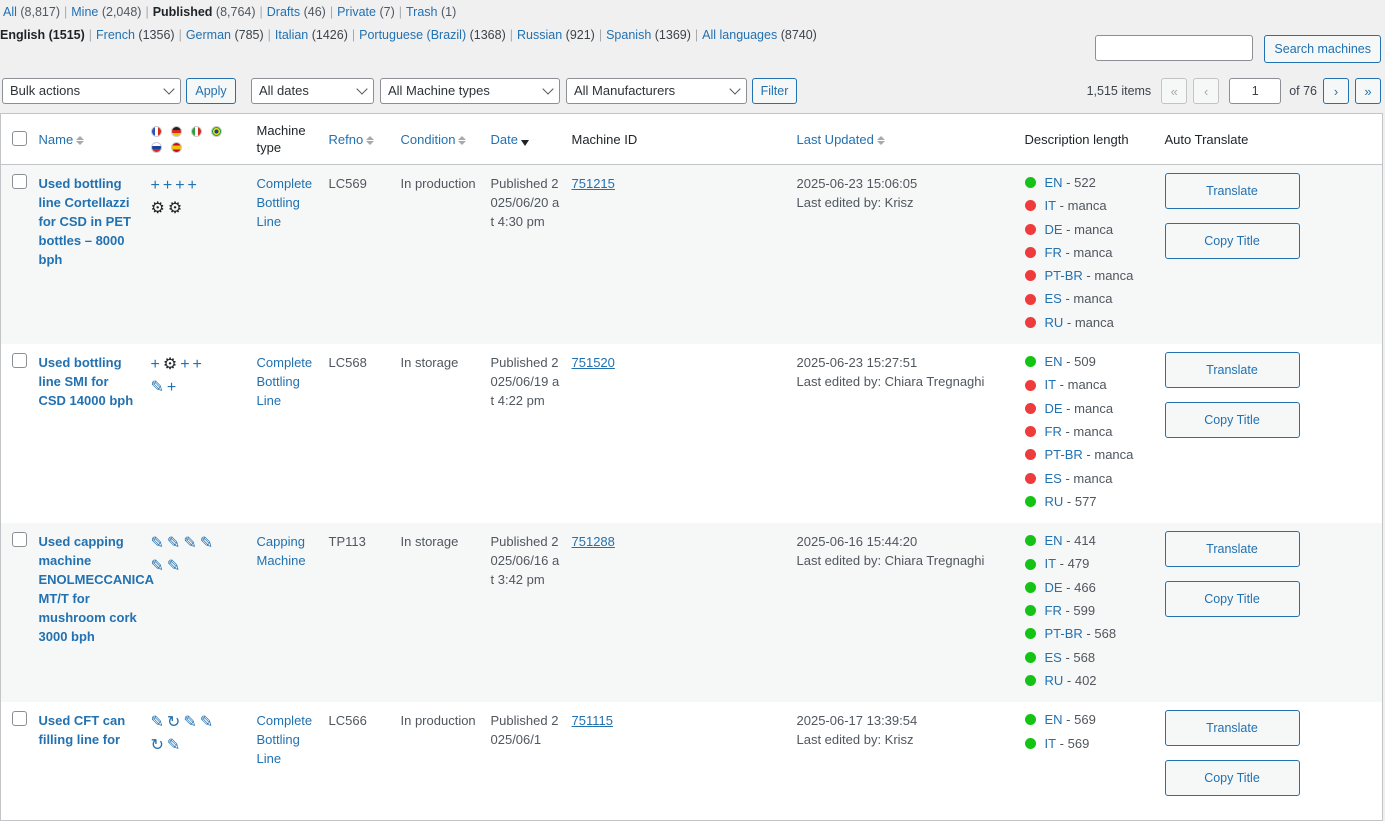  What do you see at coordinates (1255, 91) in the screenshot?
I see `current-page-input: 1` at bounding box center [1255, 91].